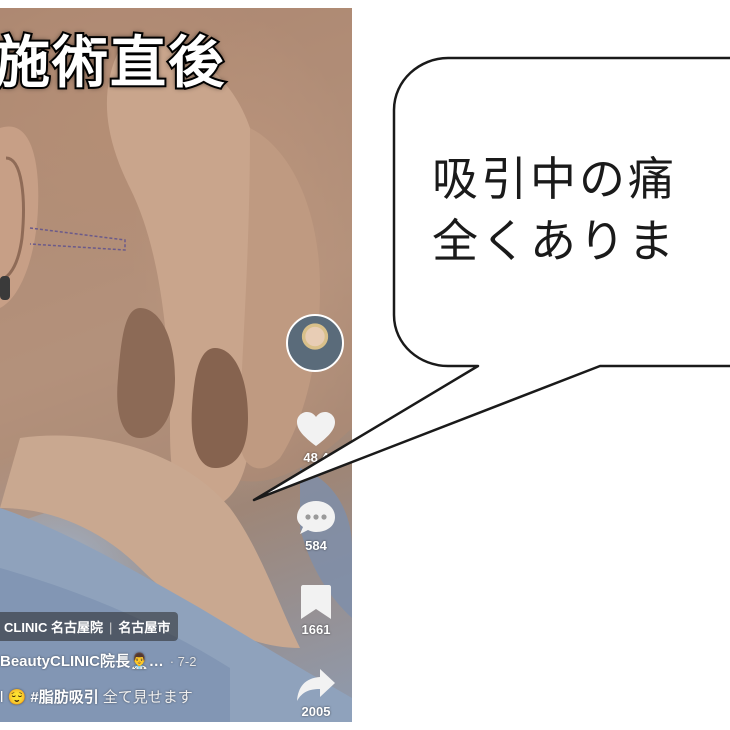 Image resolution: width=730 pixels, height=730 pixels. I want to click on speech-bubble-text: 吸引中の痛 全くありま, so click(581, 213).